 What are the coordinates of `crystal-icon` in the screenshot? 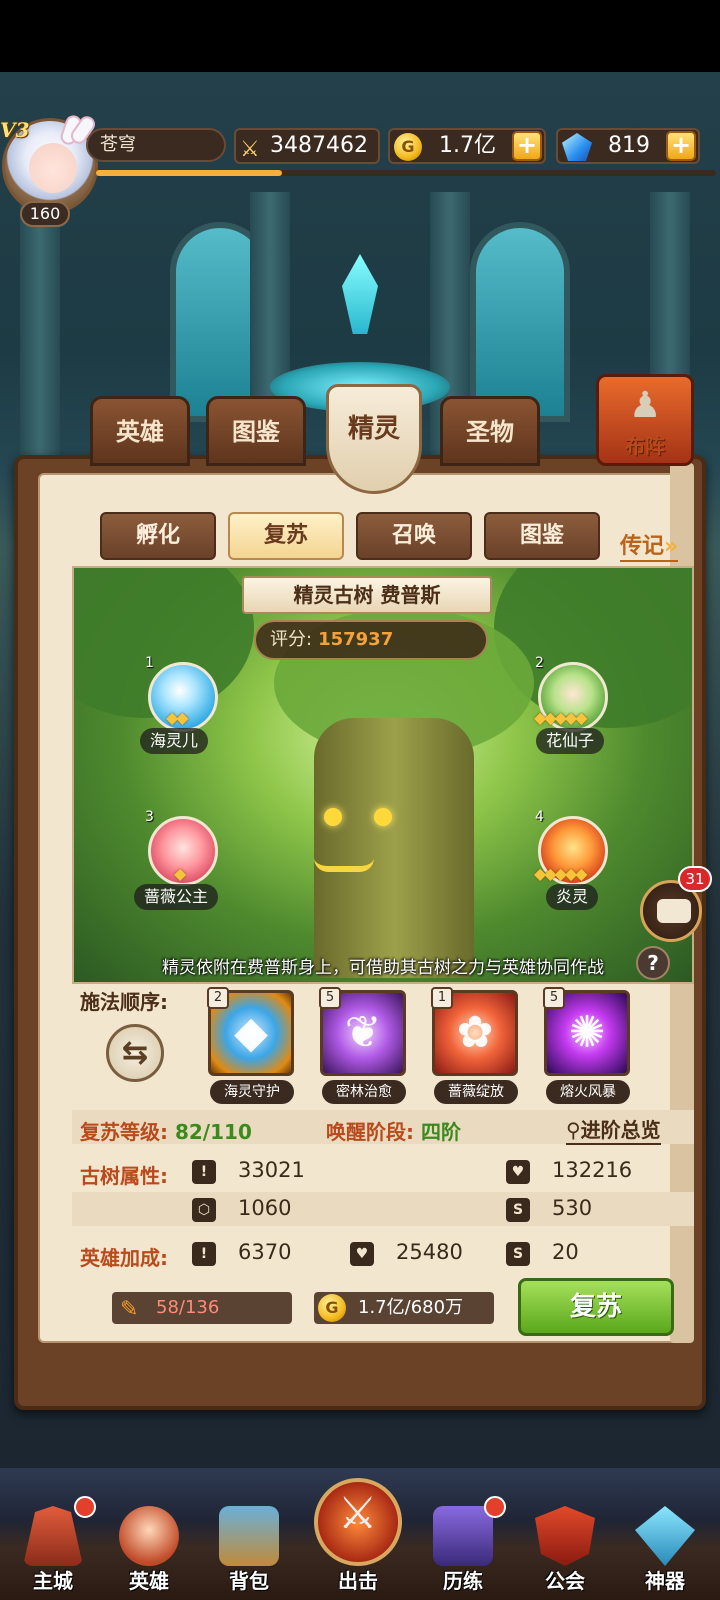 It's located at (665, 1536).